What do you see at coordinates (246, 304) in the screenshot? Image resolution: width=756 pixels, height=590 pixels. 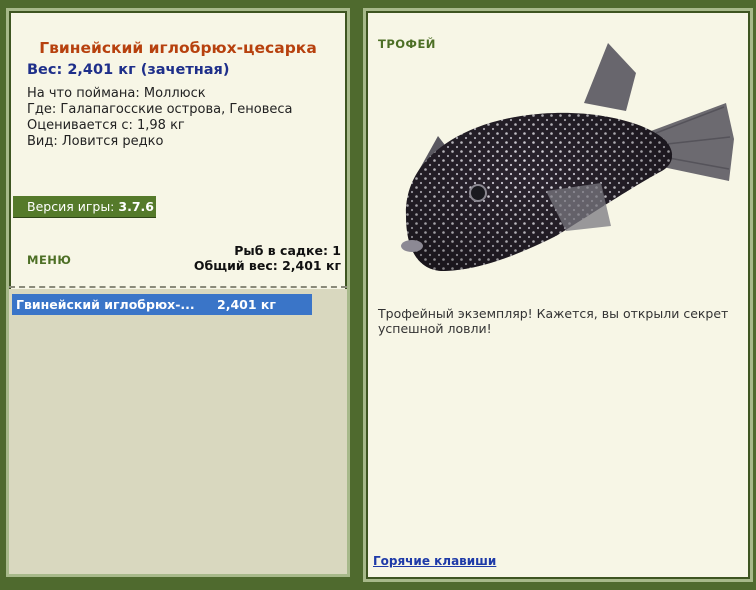 I see `keepnet-row-weight: 2,401 кг` at bounding box center [246, 304].